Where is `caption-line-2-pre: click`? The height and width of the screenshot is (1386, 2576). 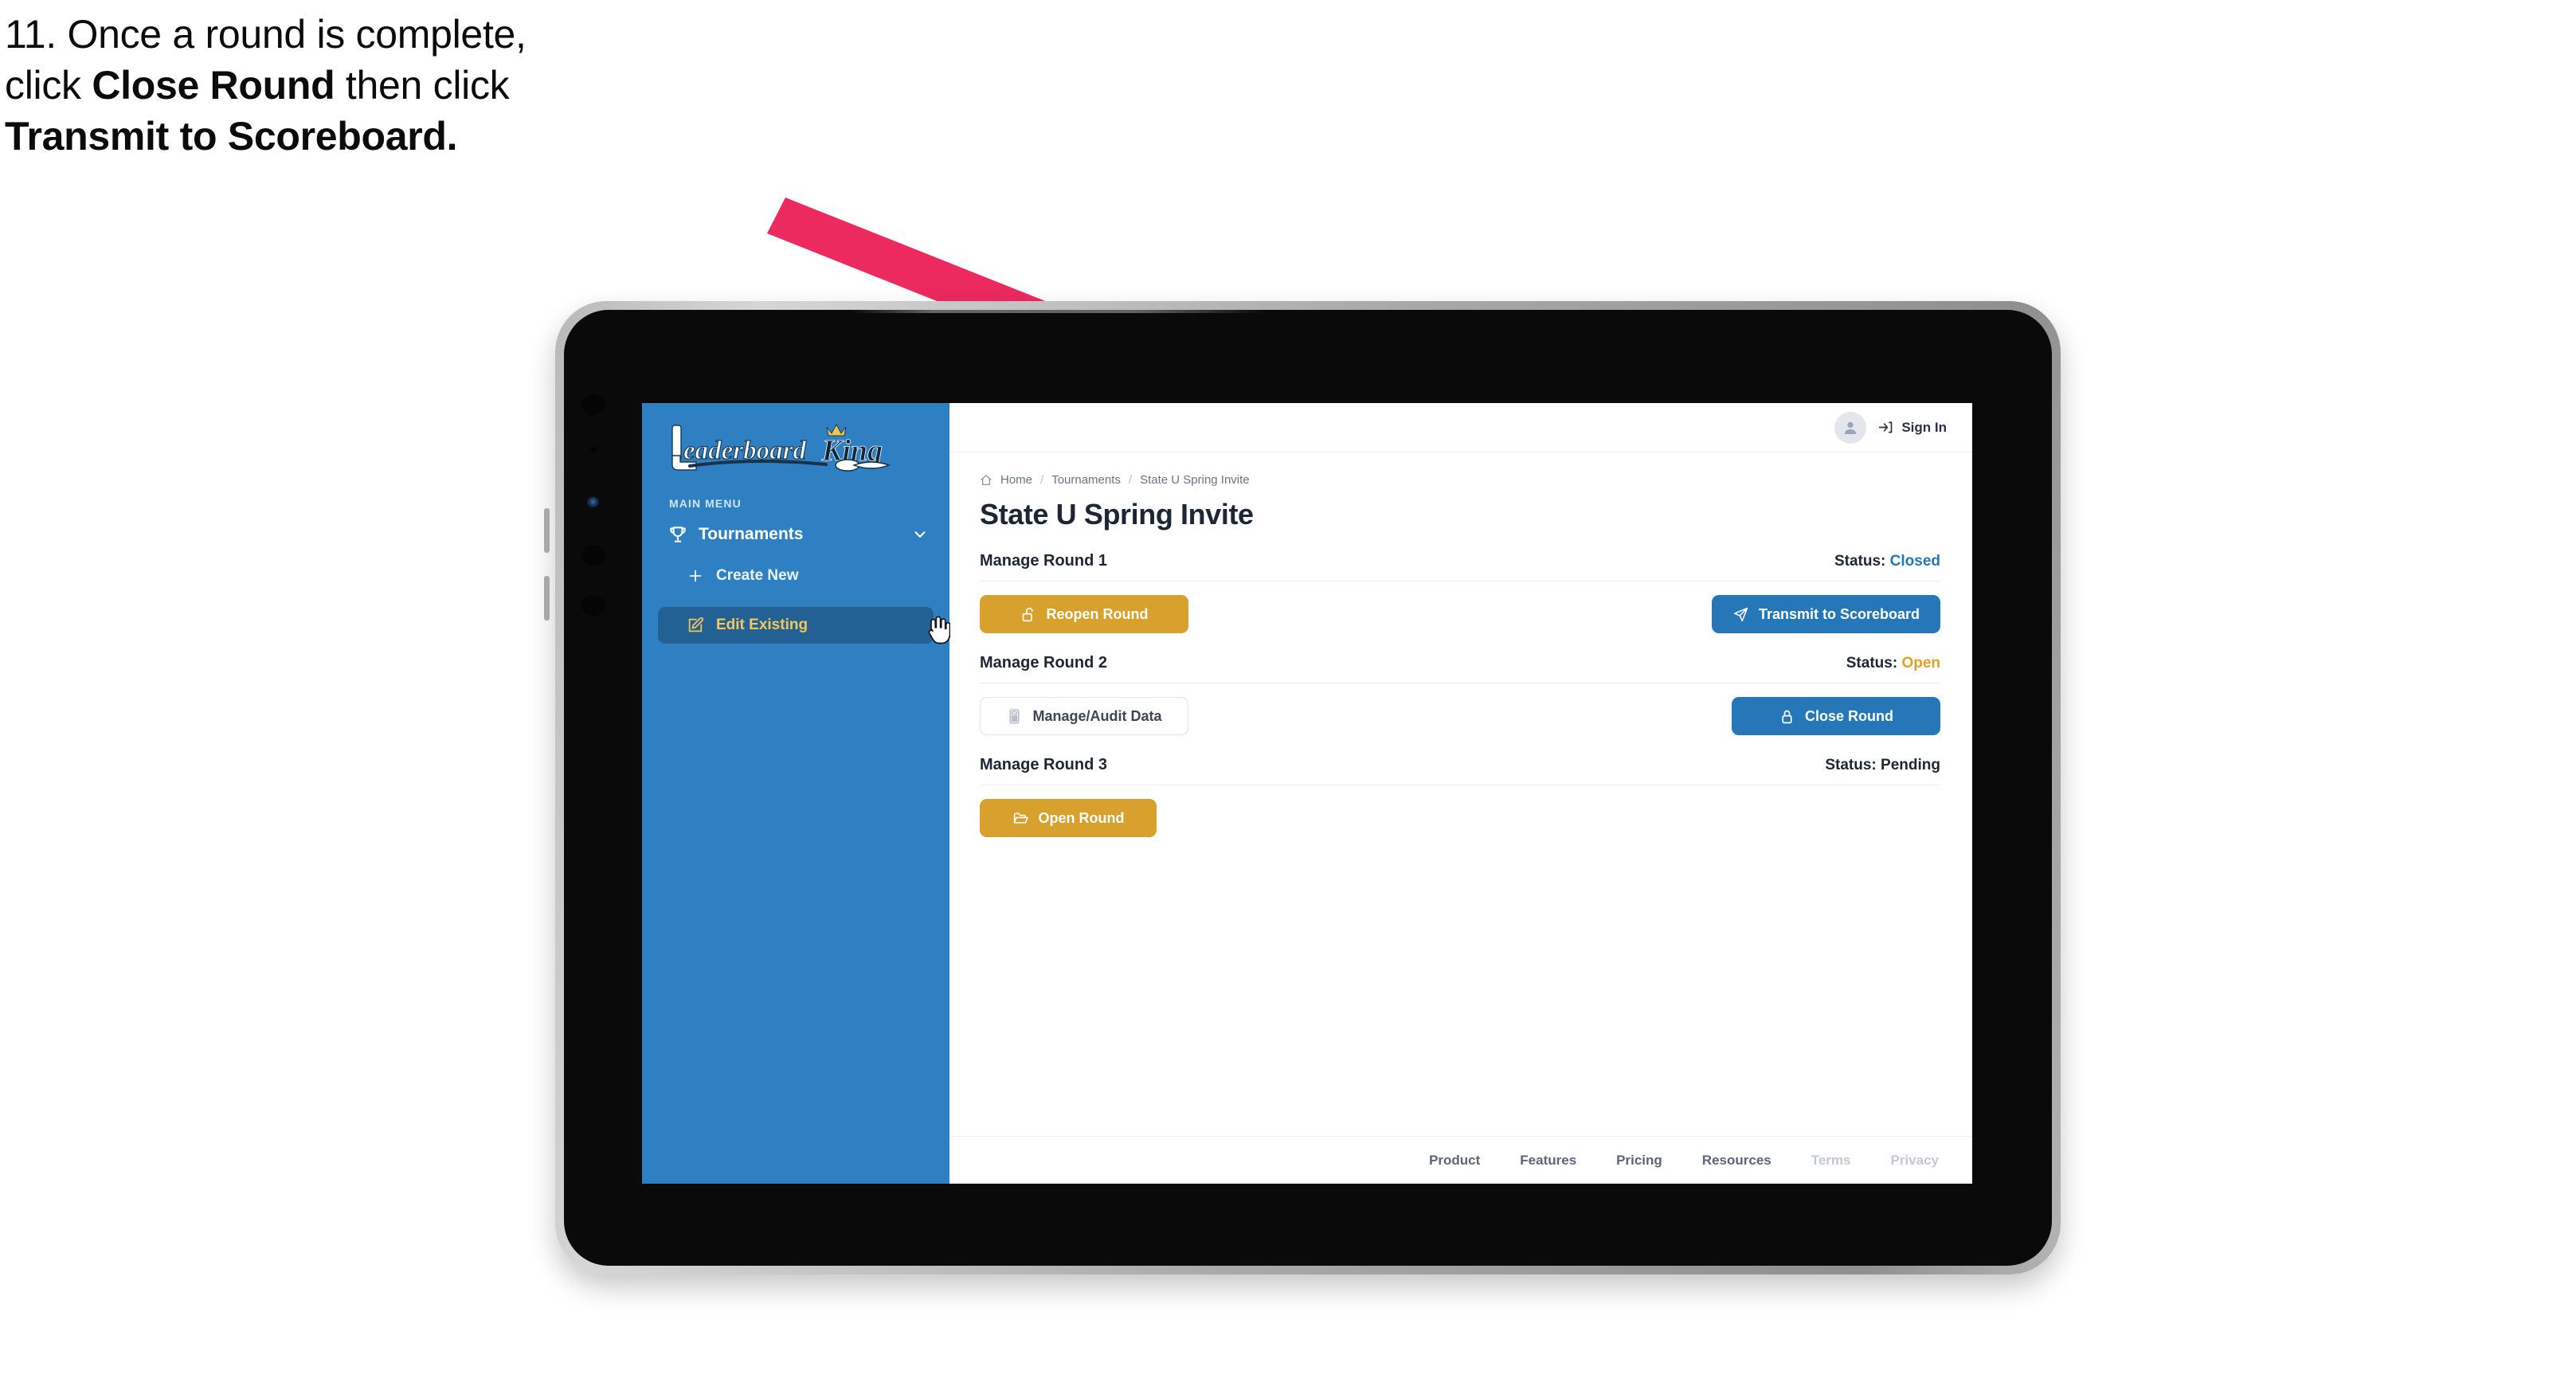
caption-line-2-pre: click is located at coordinates (48, 85).